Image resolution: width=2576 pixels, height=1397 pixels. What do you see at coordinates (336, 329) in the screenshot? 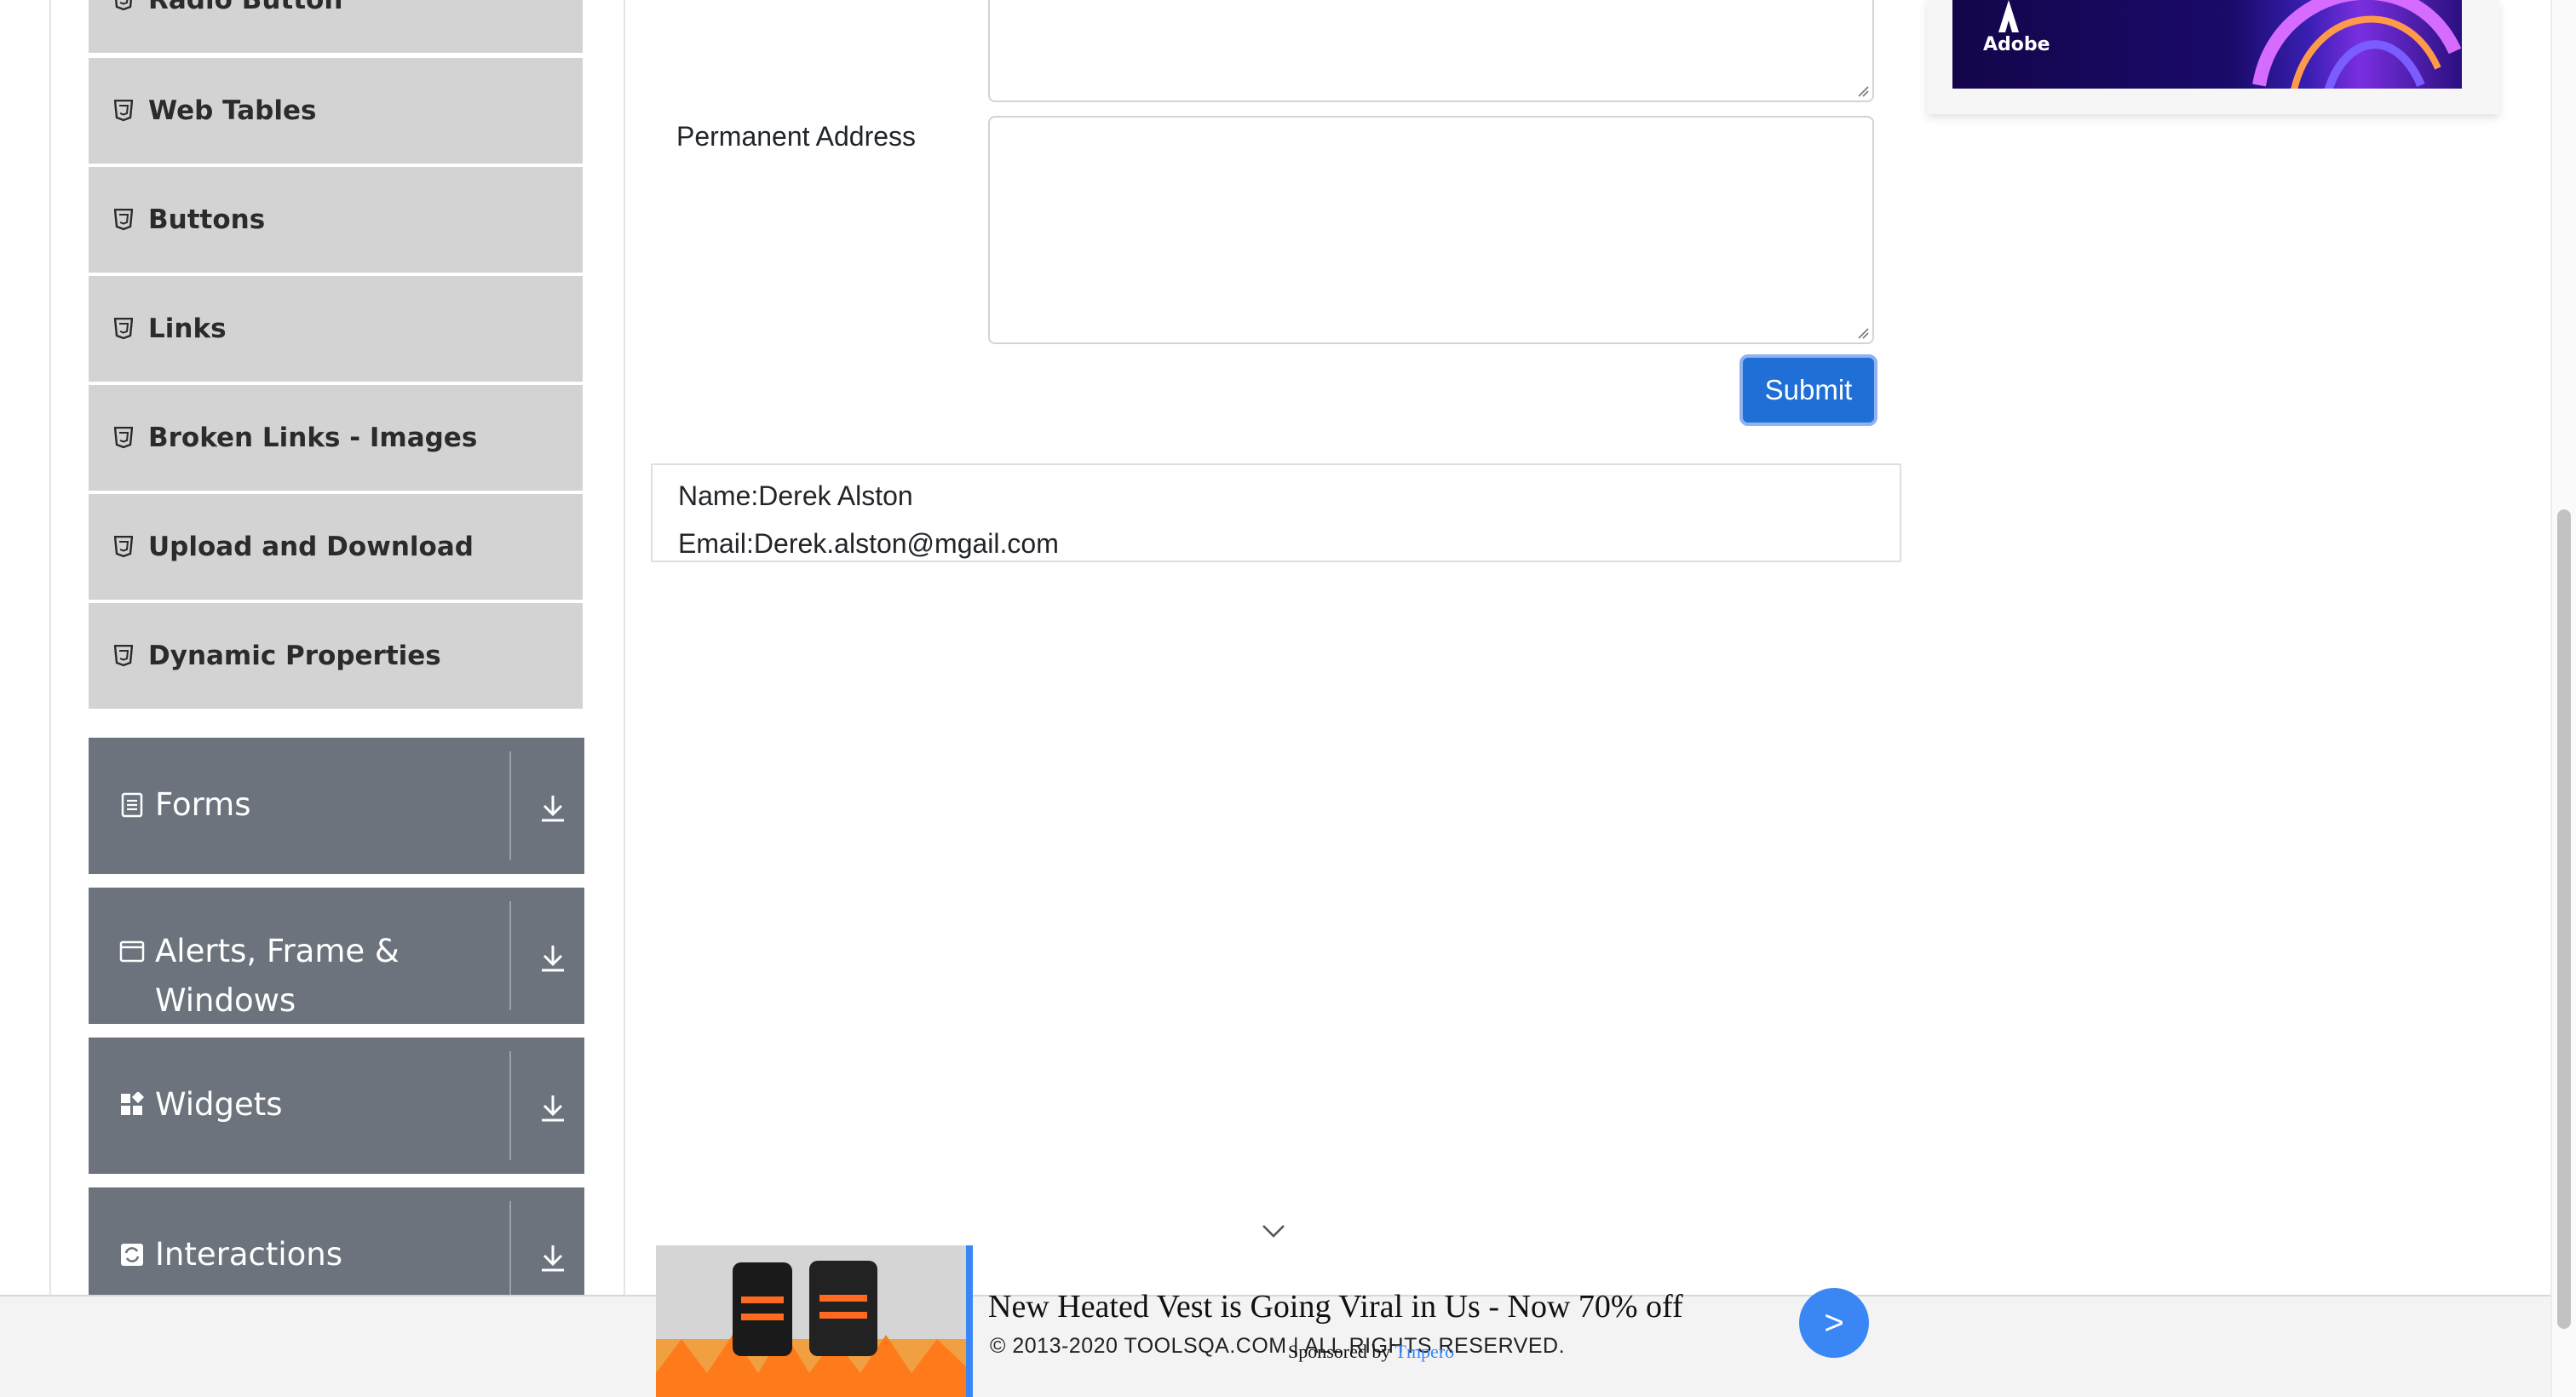
I see `menu-item-links: Links` at bounding box center [336, 329].